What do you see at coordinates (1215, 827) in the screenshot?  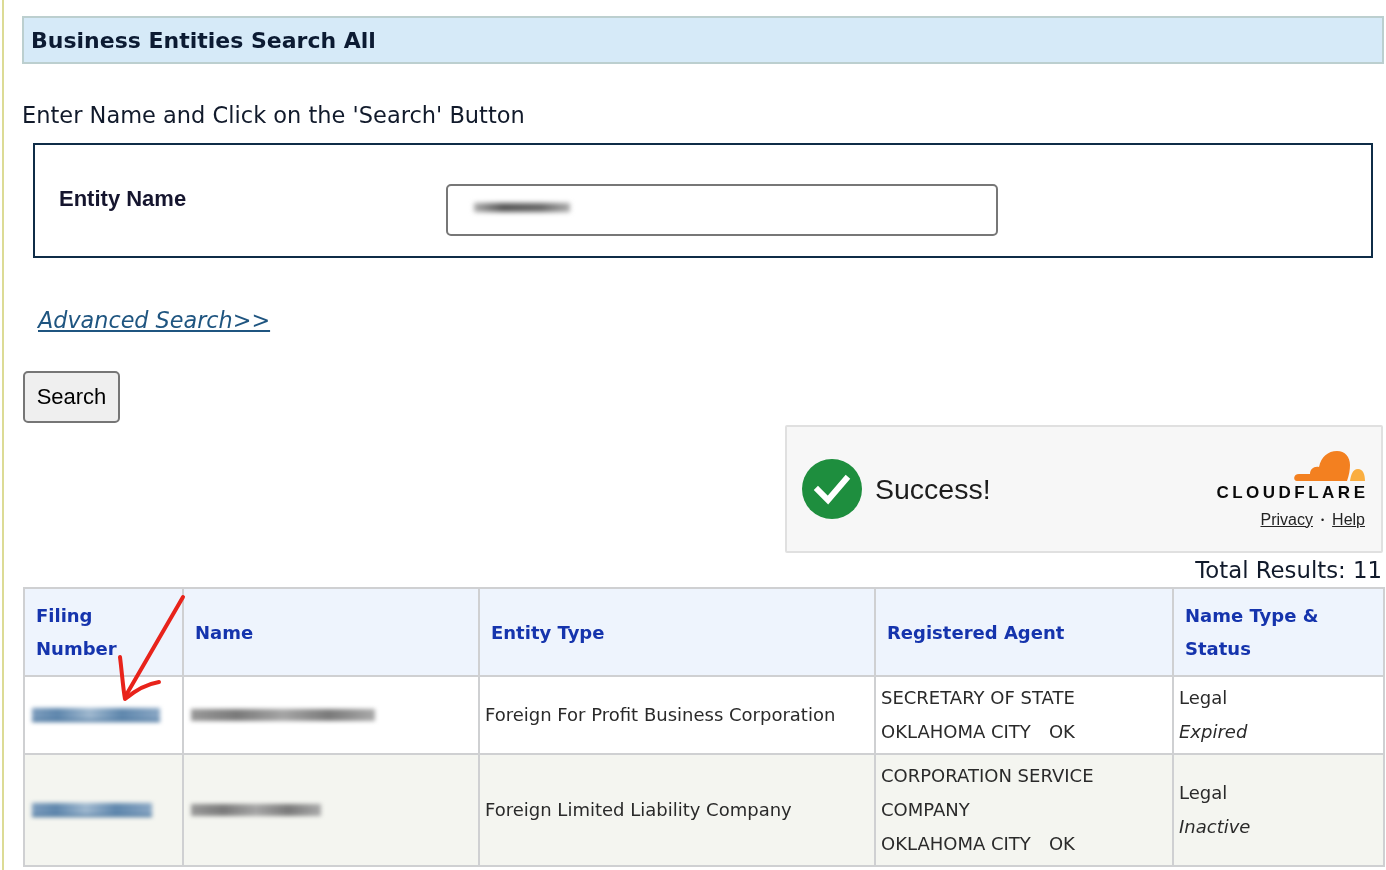 I see `status-text: Inactive` at bounding box center [1215, 827].